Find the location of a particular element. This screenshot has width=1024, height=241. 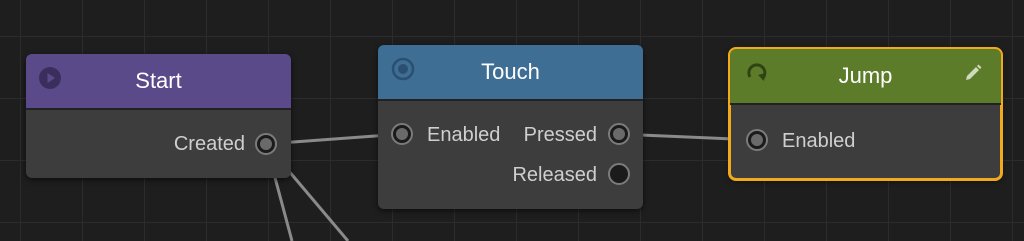

touch-node-title: Touch is located at coordinates (510, 71).